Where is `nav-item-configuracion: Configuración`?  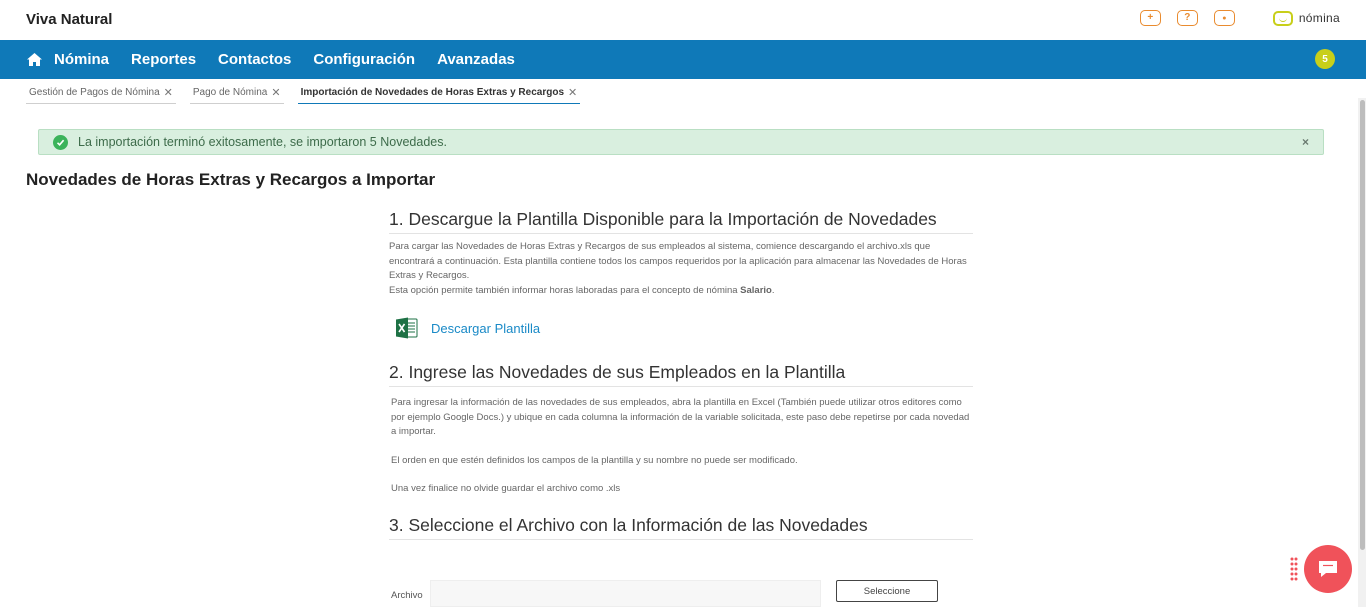
nav-item-configuracion: Configuración is located at coordinates (364, 59).